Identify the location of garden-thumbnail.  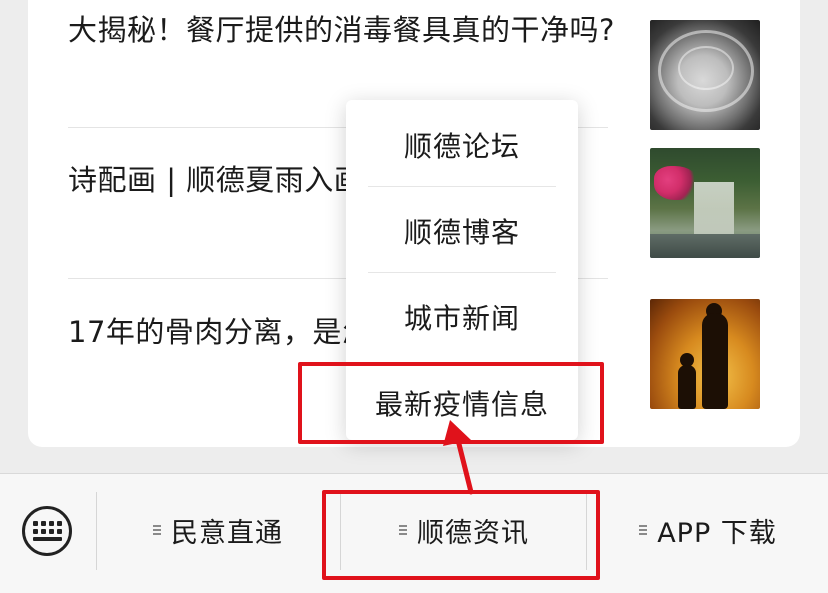
(705, 203).